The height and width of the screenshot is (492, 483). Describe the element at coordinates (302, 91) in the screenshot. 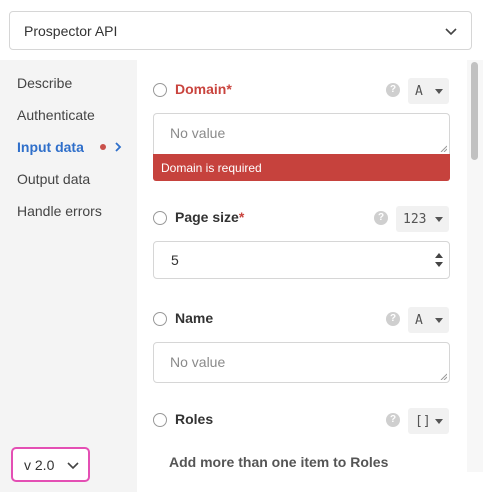

I see `field-row-domain: Domain* ? A` at that location.